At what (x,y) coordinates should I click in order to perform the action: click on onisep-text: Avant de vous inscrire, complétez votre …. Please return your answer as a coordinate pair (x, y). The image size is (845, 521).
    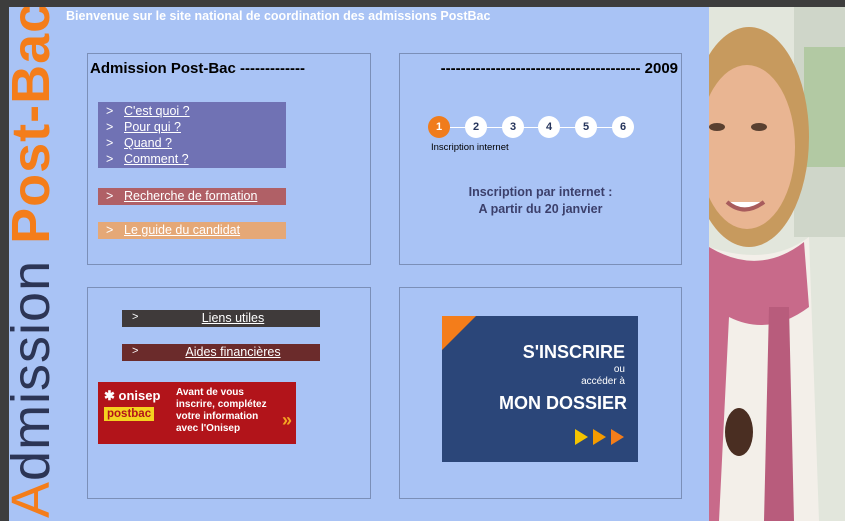
    Looking at the image, I should click on (221, 410).